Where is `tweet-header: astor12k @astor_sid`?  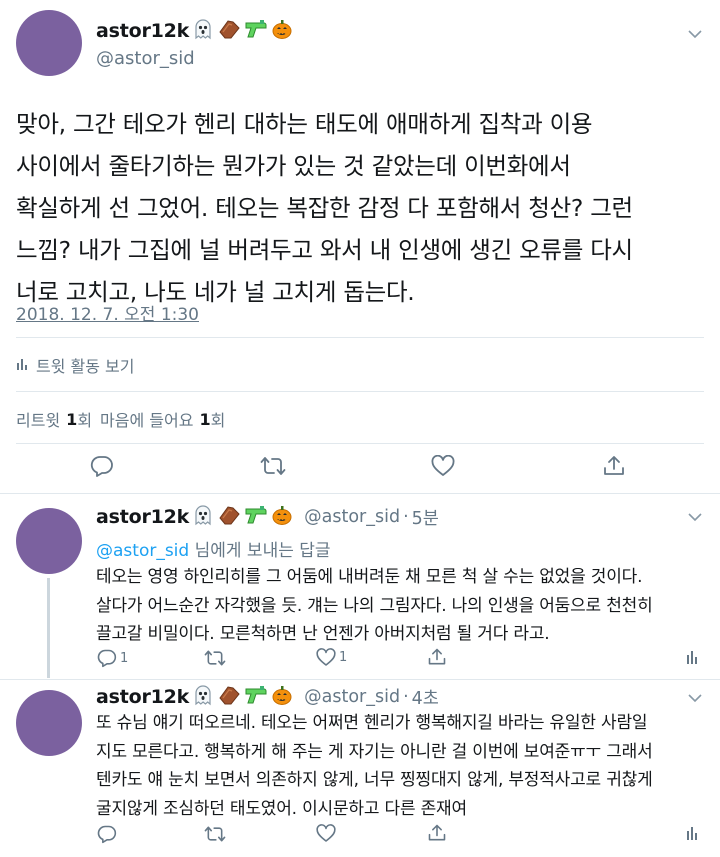 tweet-header: astor12k @astor_sid is located at coordinates (194, 42).